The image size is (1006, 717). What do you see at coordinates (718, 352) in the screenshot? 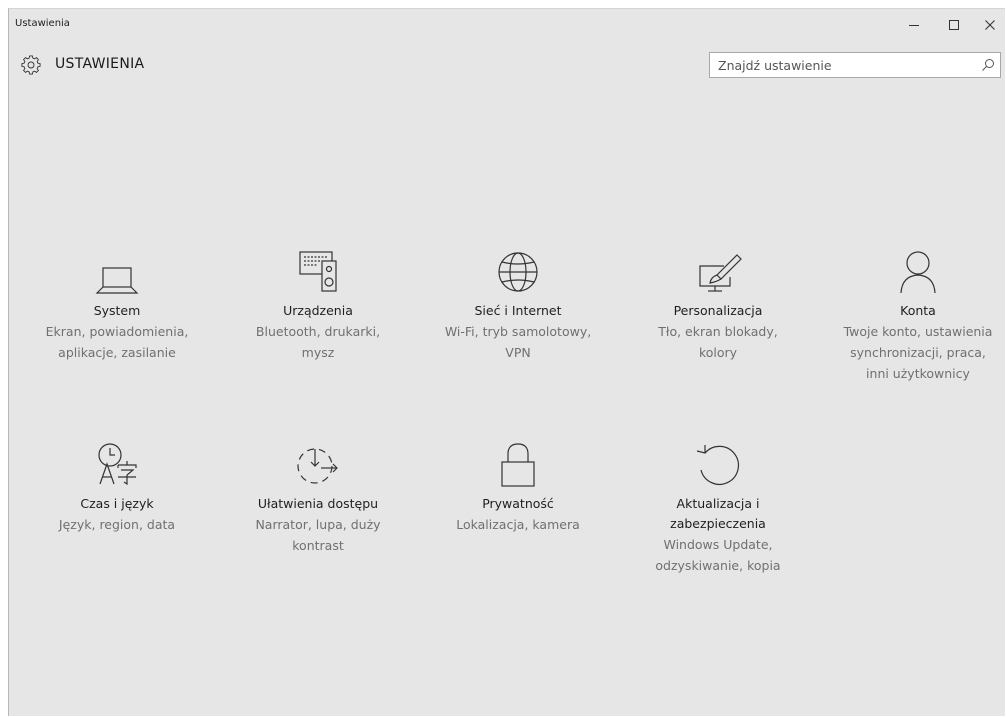
I see `tile-desc: kolory` at bounding box center [718, 352].